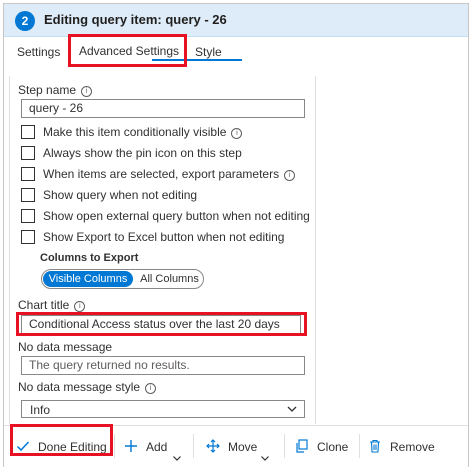 The height and width of the screenshot is (472, 474). I want to click on highlight-box-chart-title, so click(161, 324).